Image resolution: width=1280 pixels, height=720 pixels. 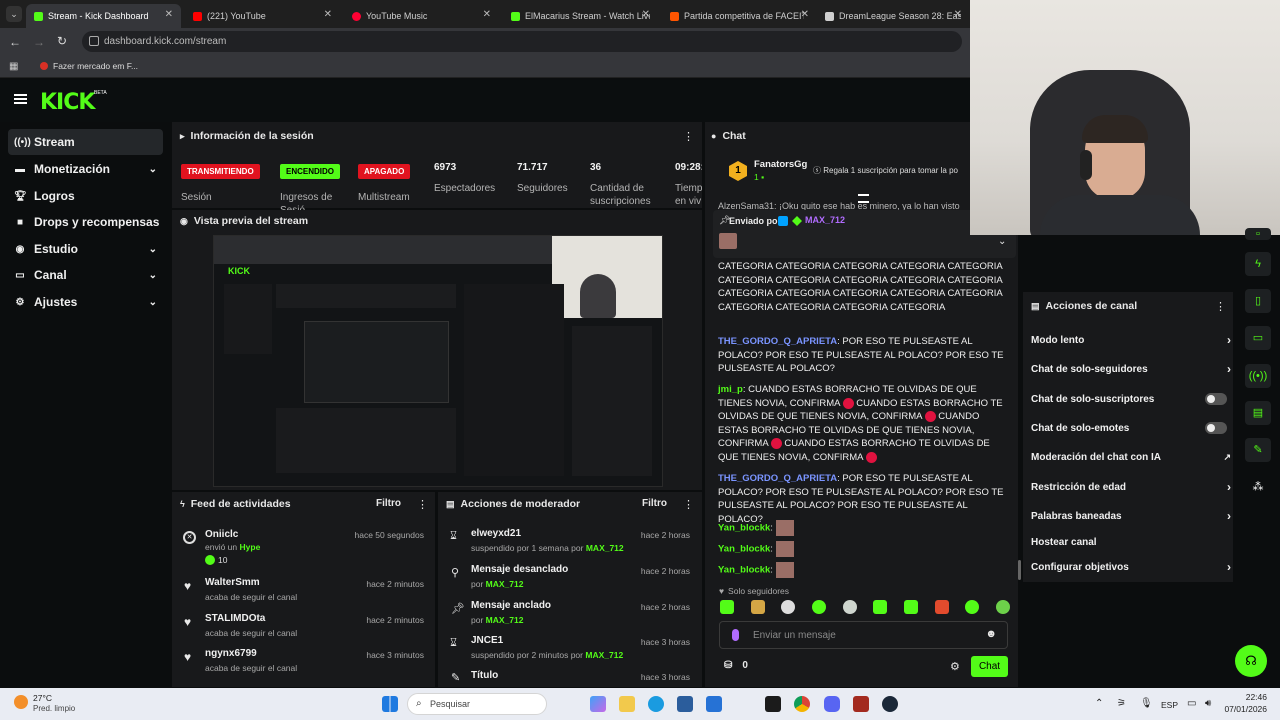 What do you see at coordinates (487, 640) in the screenshot?
I see `mod-action-title: JNCE1` at bounding box center [487, 640].